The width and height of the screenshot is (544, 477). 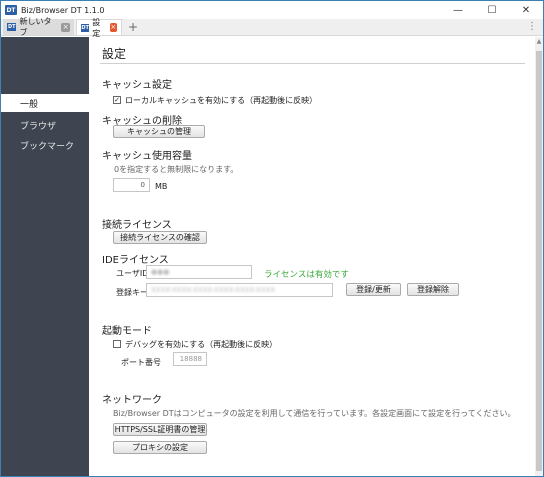 I want to click on cache-size-heading: キャッシュ使用容量, so click(x=147, y=156).